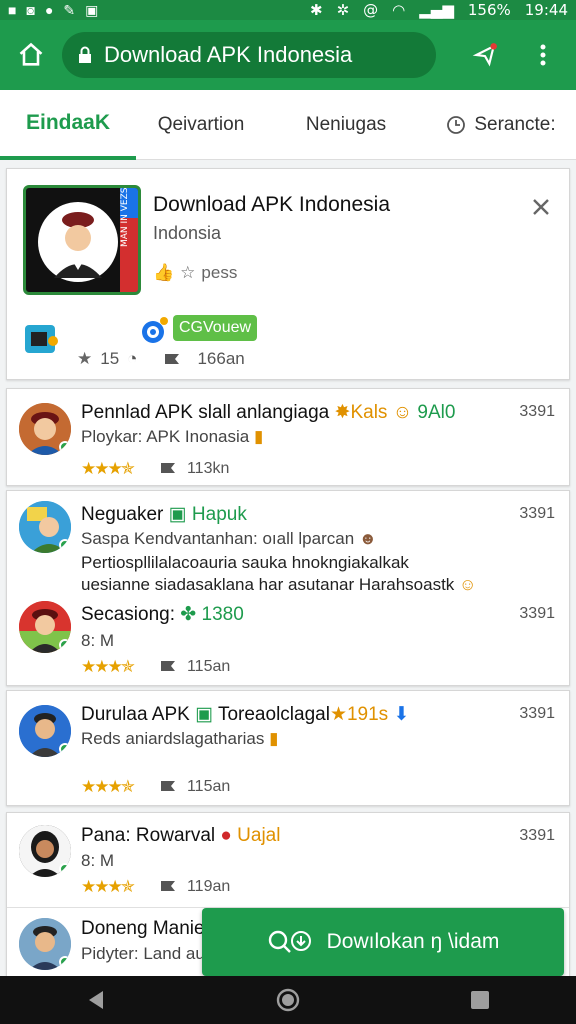 Image resolution: width=576 pixels, height=1024 pixels. What do you see at coordinates (316, 10) in the screenshot?
I see `bluetooth-icon: ✱` at bounding box center [316, 10].